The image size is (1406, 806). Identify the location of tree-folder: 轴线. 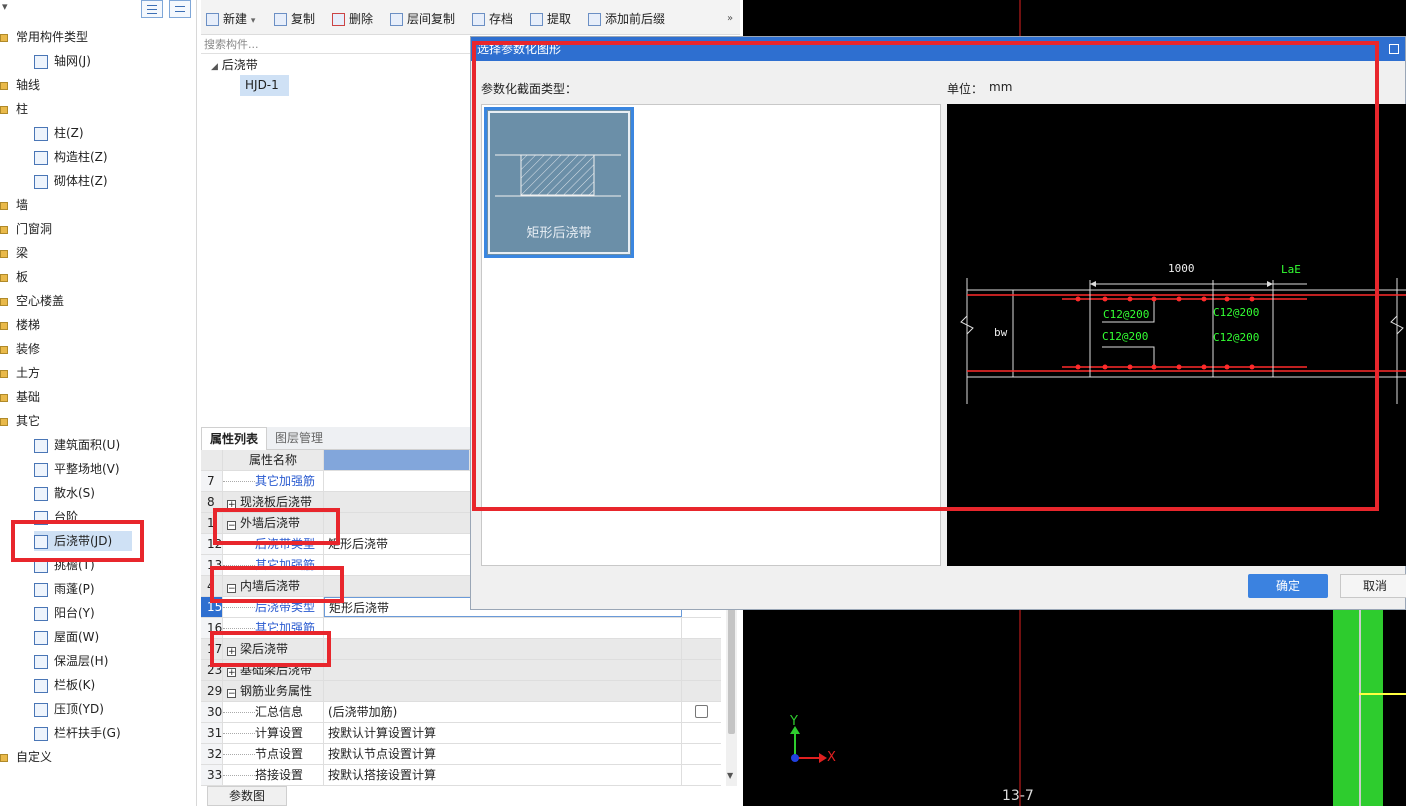
(20, 85).